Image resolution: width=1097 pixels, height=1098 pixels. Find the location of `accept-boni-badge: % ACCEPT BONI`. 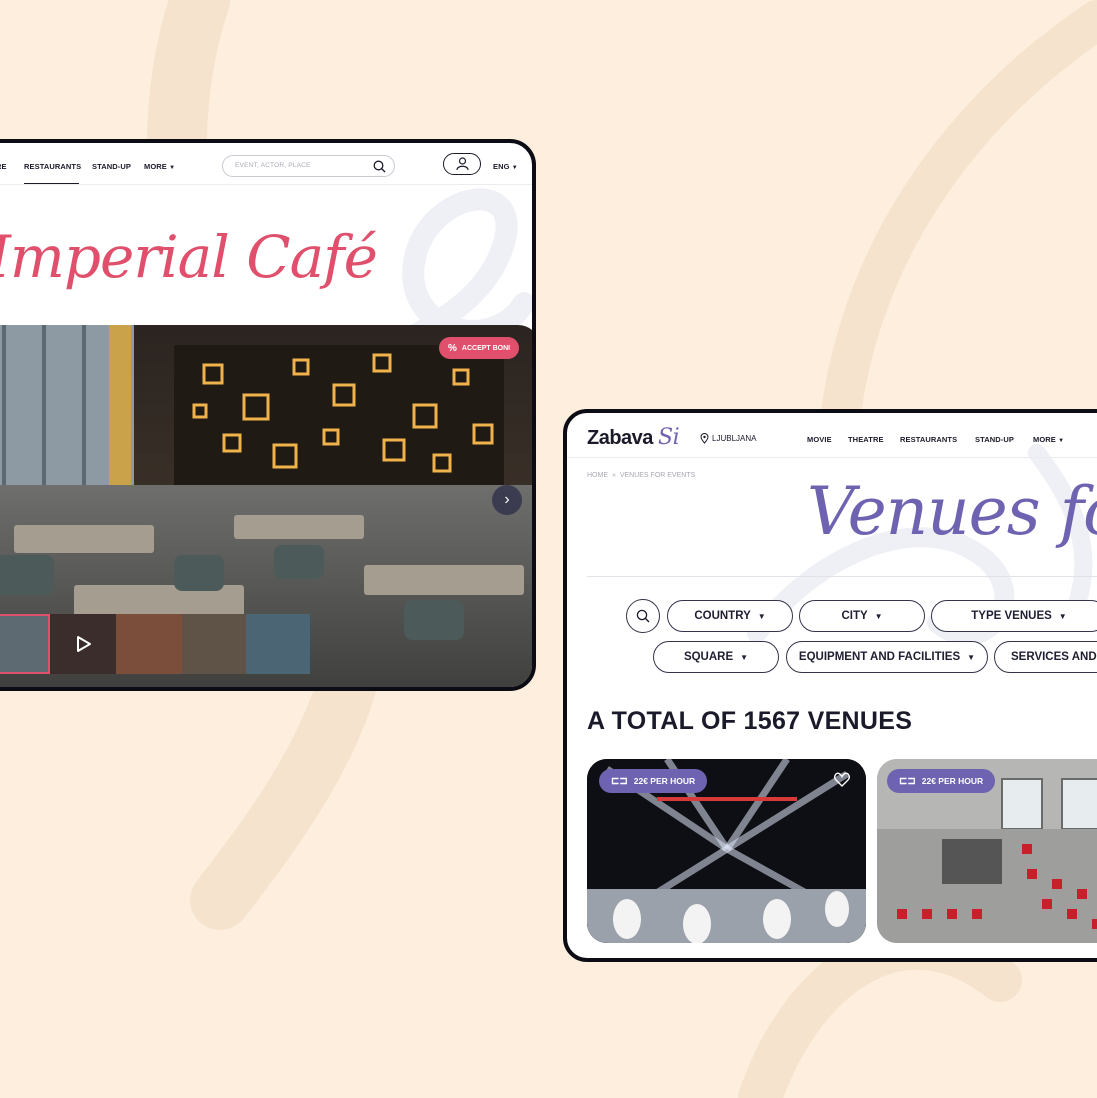

accept-boni-badge: % ACCEPT BONI is located at coordinates (479, 348).